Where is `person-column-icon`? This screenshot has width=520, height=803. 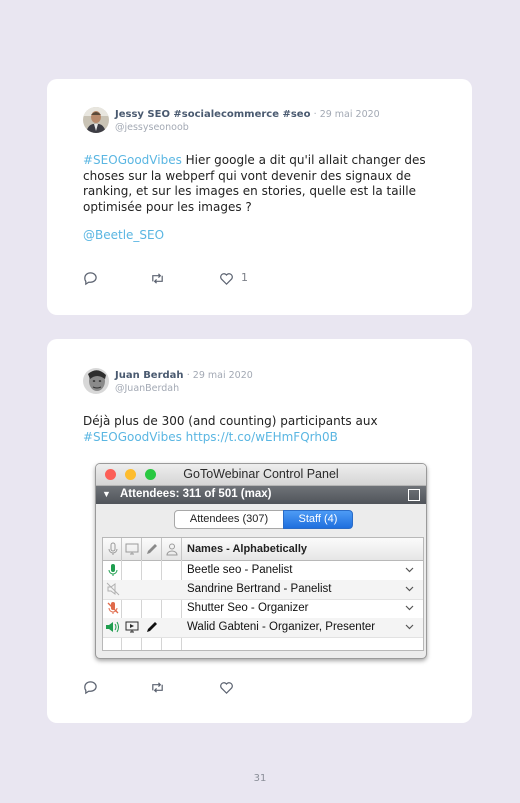 person-column-icon is located at coordinates (172, 549).